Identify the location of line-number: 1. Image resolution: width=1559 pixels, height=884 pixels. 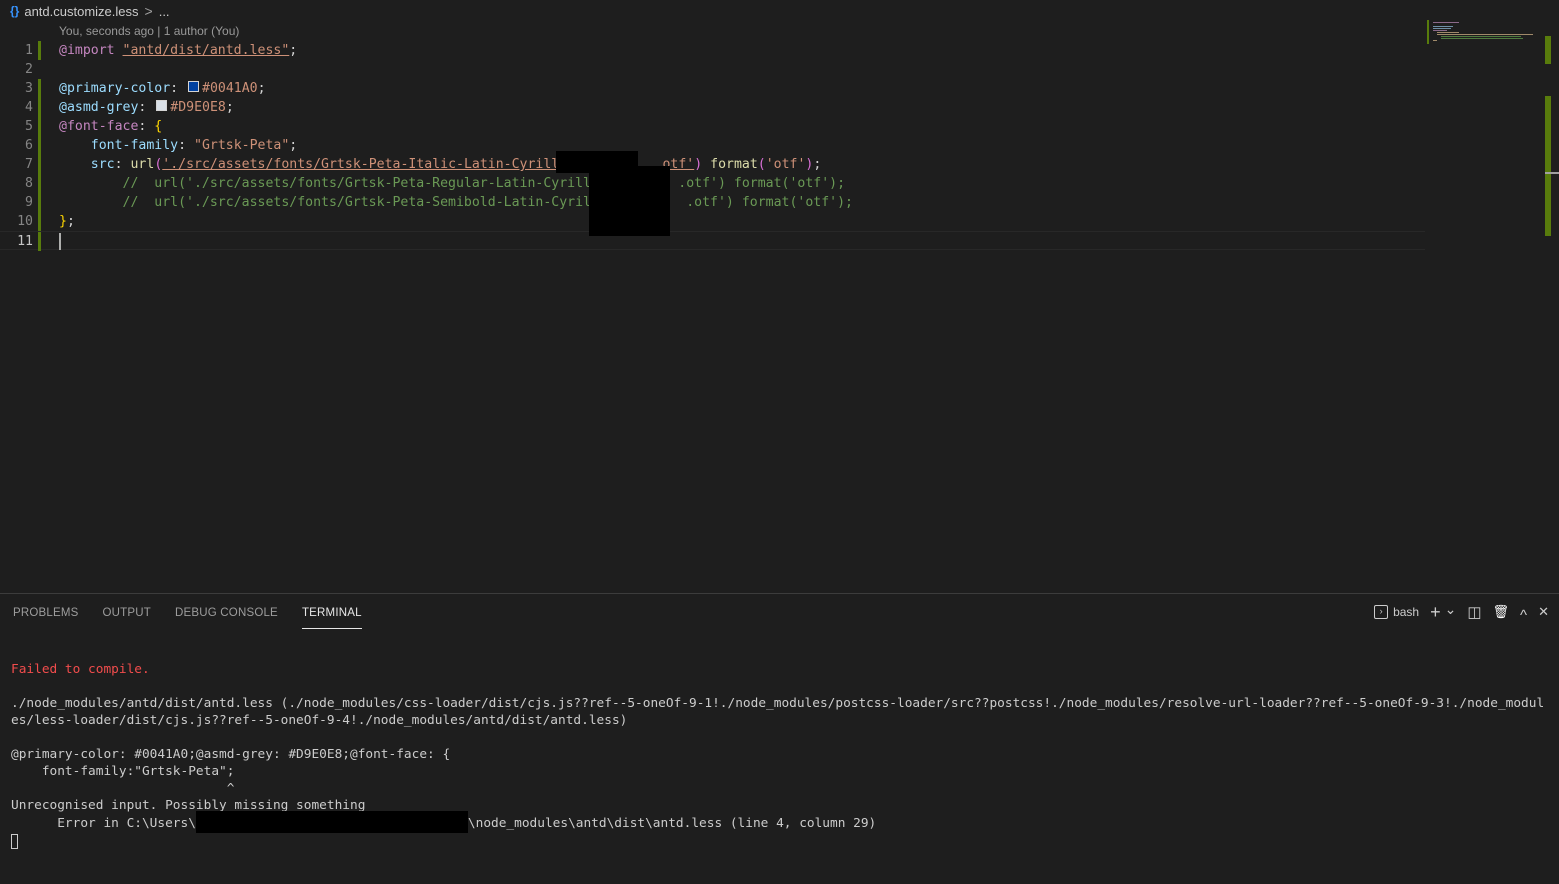
(29, 50).